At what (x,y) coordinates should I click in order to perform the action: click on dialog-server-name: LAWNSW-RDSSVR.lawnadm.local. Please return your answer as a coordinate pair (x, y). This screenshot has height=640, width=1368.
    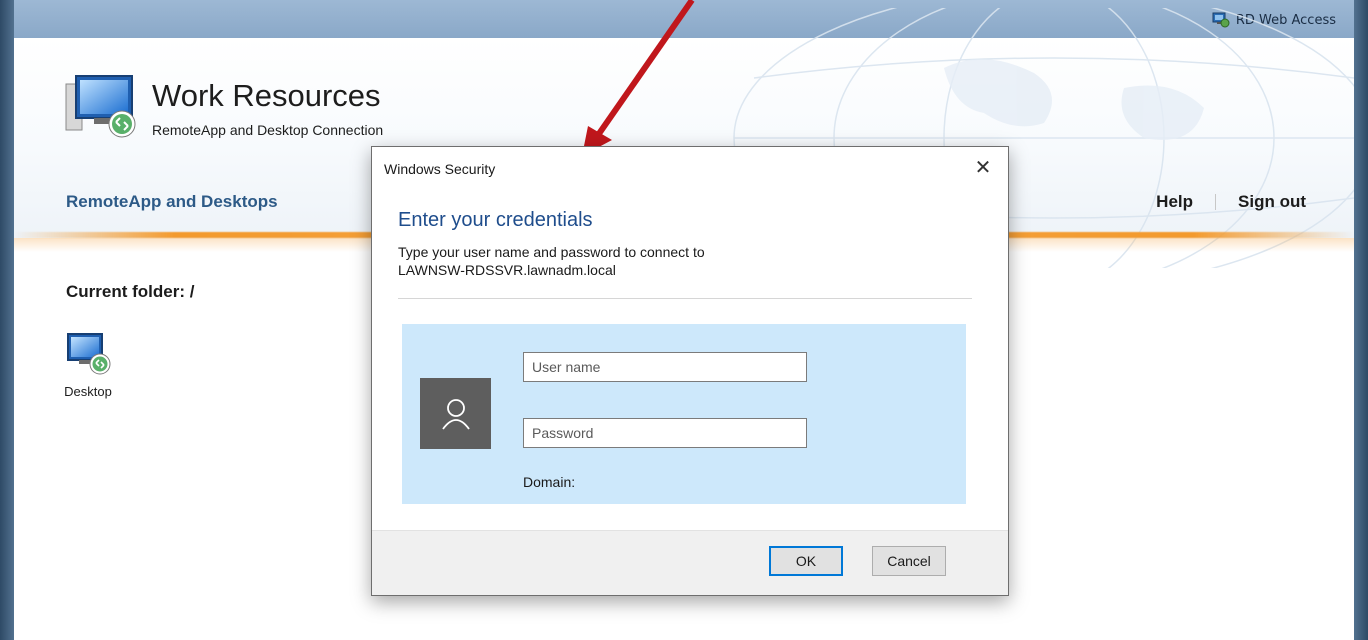
    Looking at the image, I should click on (507, 270).